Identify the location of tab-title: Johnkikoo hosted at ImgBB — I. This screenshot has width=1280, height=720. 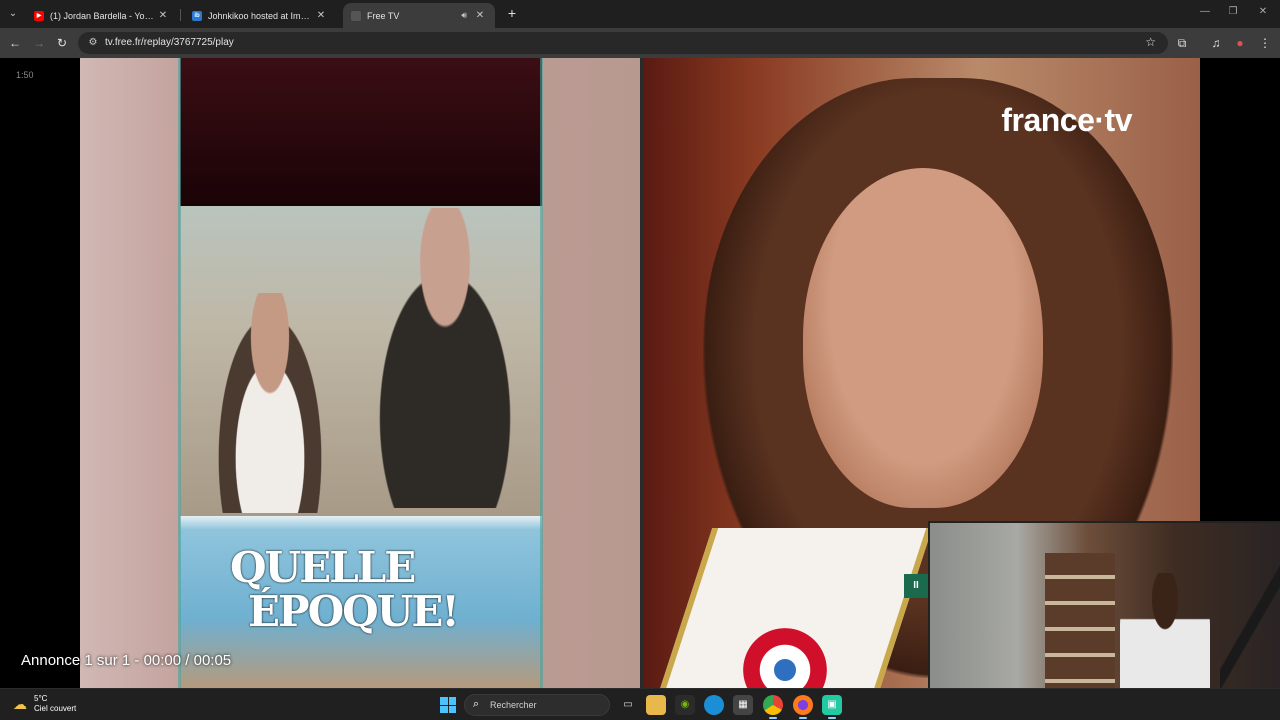
(261, 15).